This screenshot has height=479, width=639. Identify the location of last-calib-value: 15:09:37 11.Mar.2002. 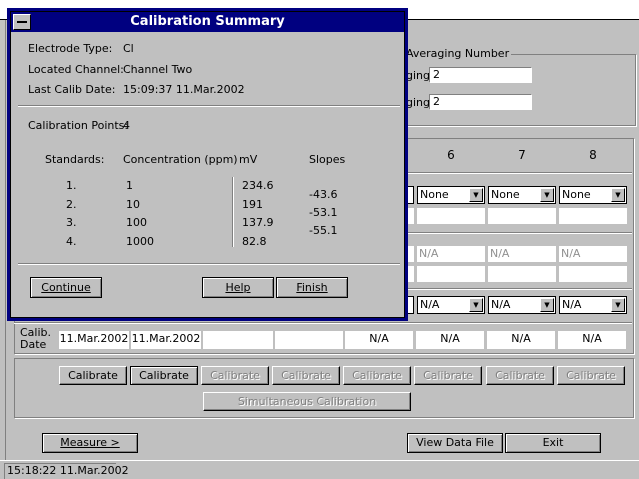
(184, 89).